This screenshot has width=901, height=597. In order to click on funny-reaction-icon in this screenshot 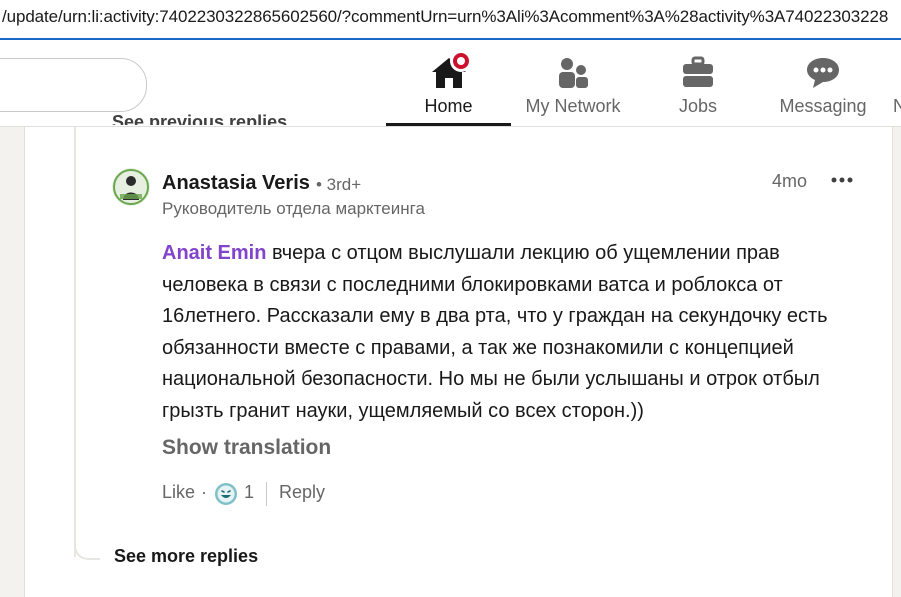, I will do `click(226, 496)`.